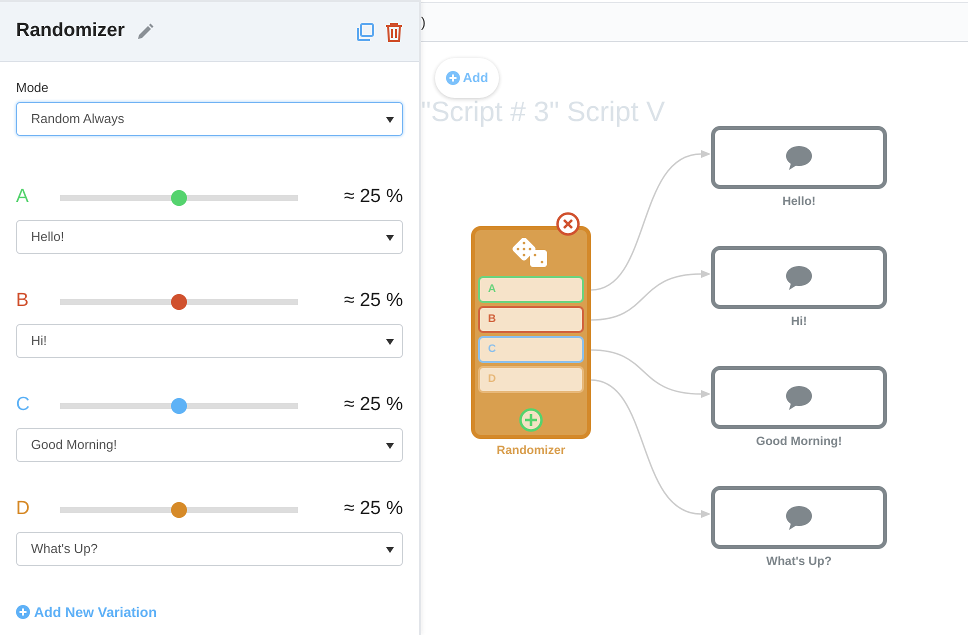 The width and height of the screenshot is (968, 635). What do you see at coordinates (799, 441) in the screenshot?
I see `node-label: Good Morning!` at bounding box center [799, 441].